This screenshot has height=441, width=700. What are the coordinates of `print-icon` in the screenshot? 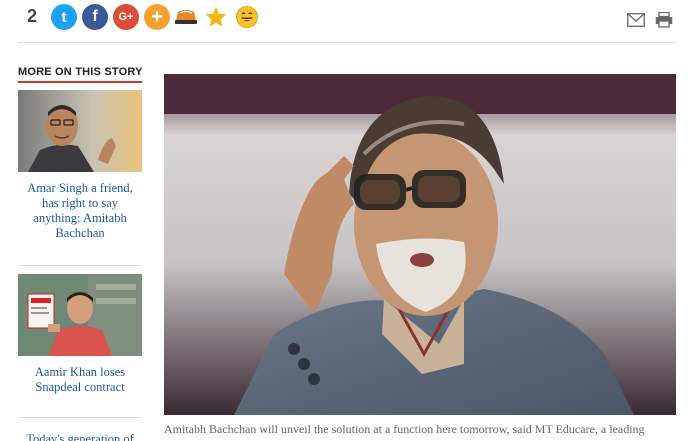 It's located at (664, 20).